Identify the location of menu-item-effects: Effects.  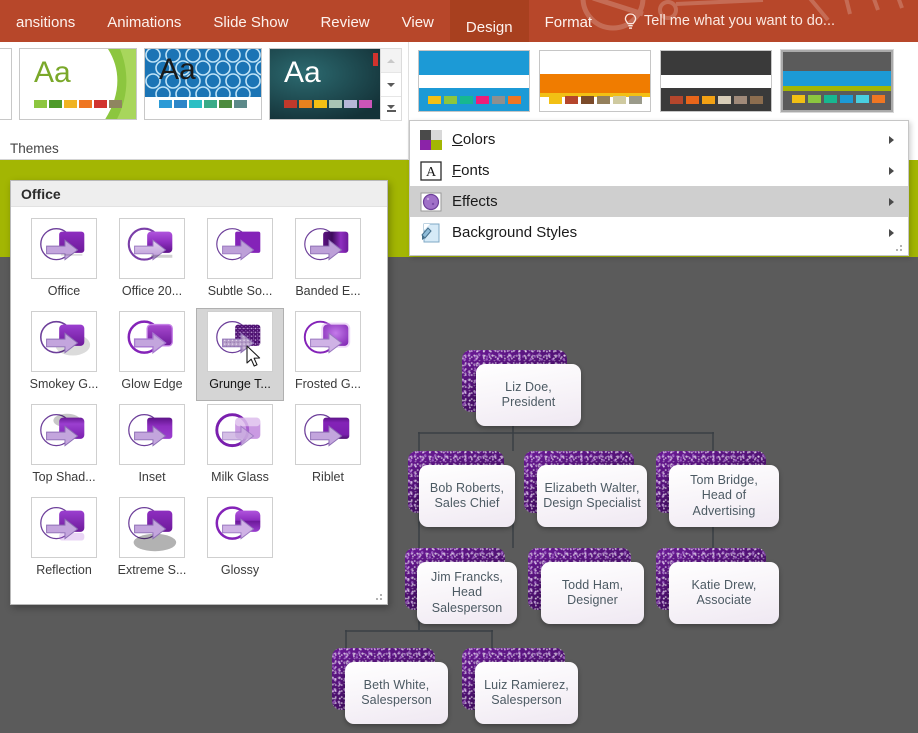
(659, 201).